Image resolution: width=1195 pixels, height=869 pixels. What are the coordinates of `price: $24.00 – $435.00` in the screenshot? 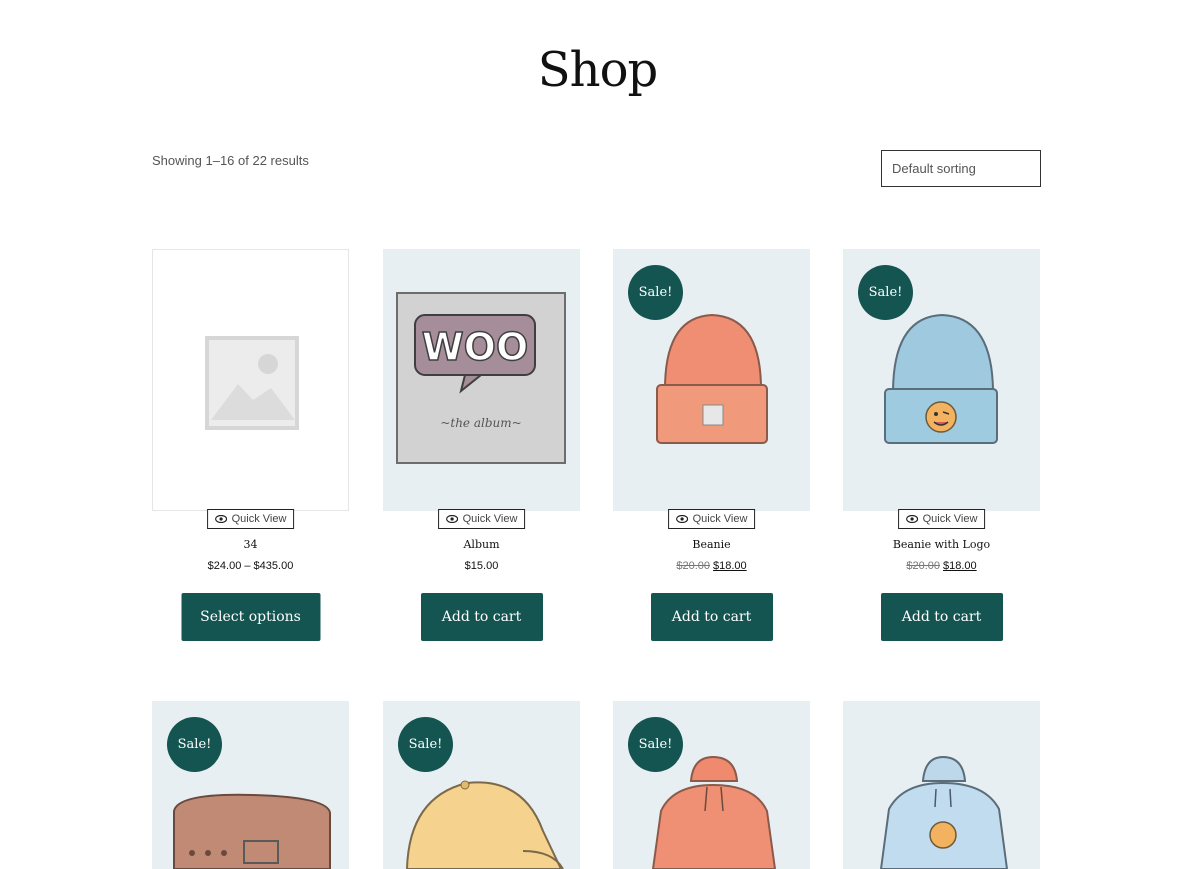 It's located at (250, 566).